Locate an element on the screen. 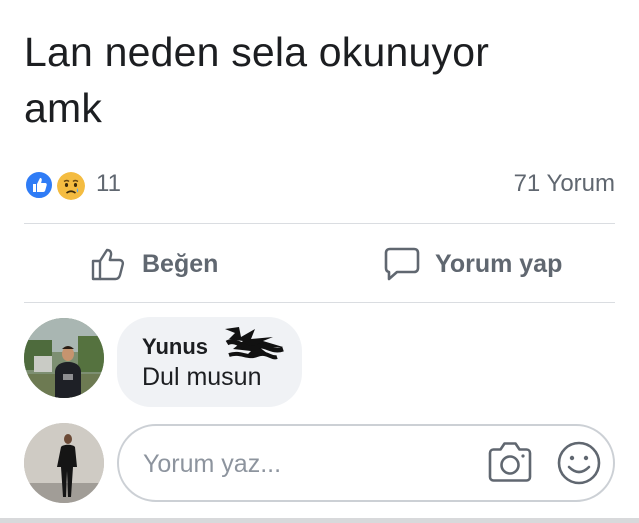 This screenshot has width=639, height=523. reaction-count: 11 is located at coordinates (108, 184).